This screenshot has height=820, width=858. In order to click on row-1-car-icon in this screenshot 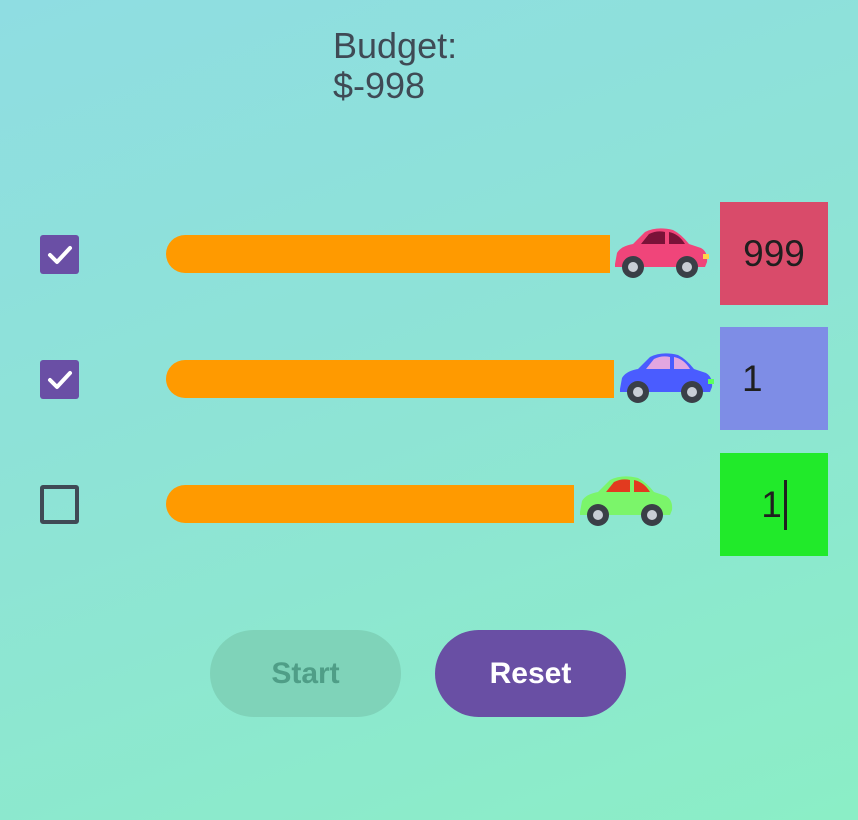, I will do `click(662, 253)`.